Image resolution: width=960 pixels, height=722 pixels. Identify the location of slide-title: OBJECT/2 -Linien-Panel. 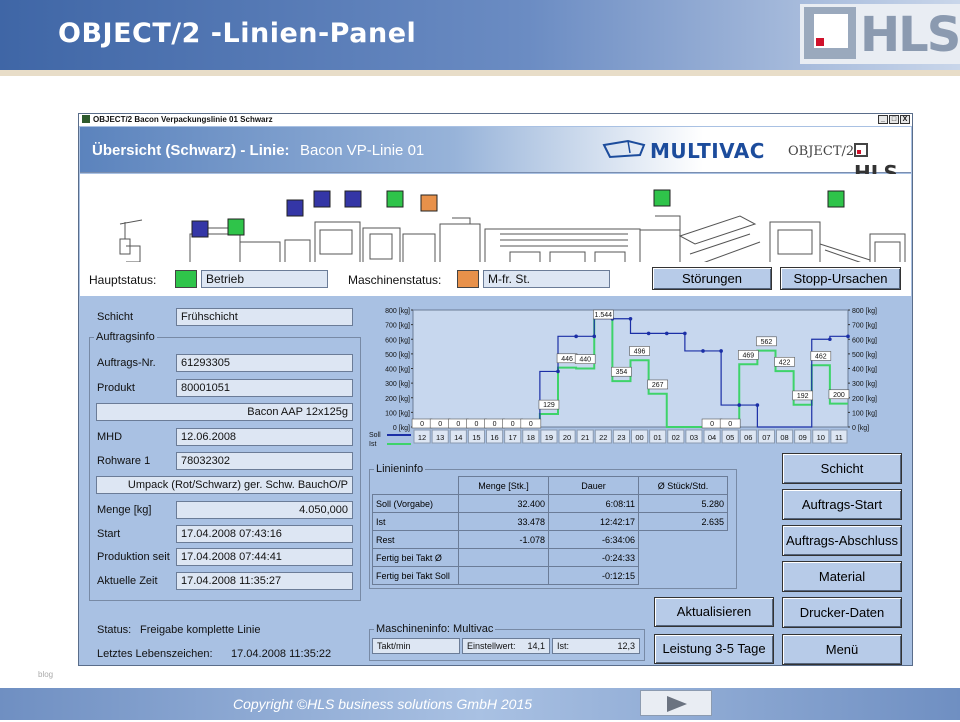
(237, 33).